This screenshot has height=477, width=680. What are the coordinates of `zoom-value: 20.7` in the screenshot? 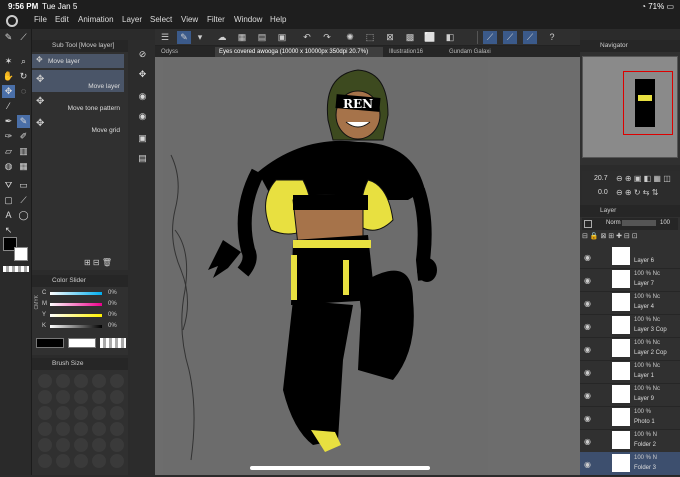 It's located at (601, 178).